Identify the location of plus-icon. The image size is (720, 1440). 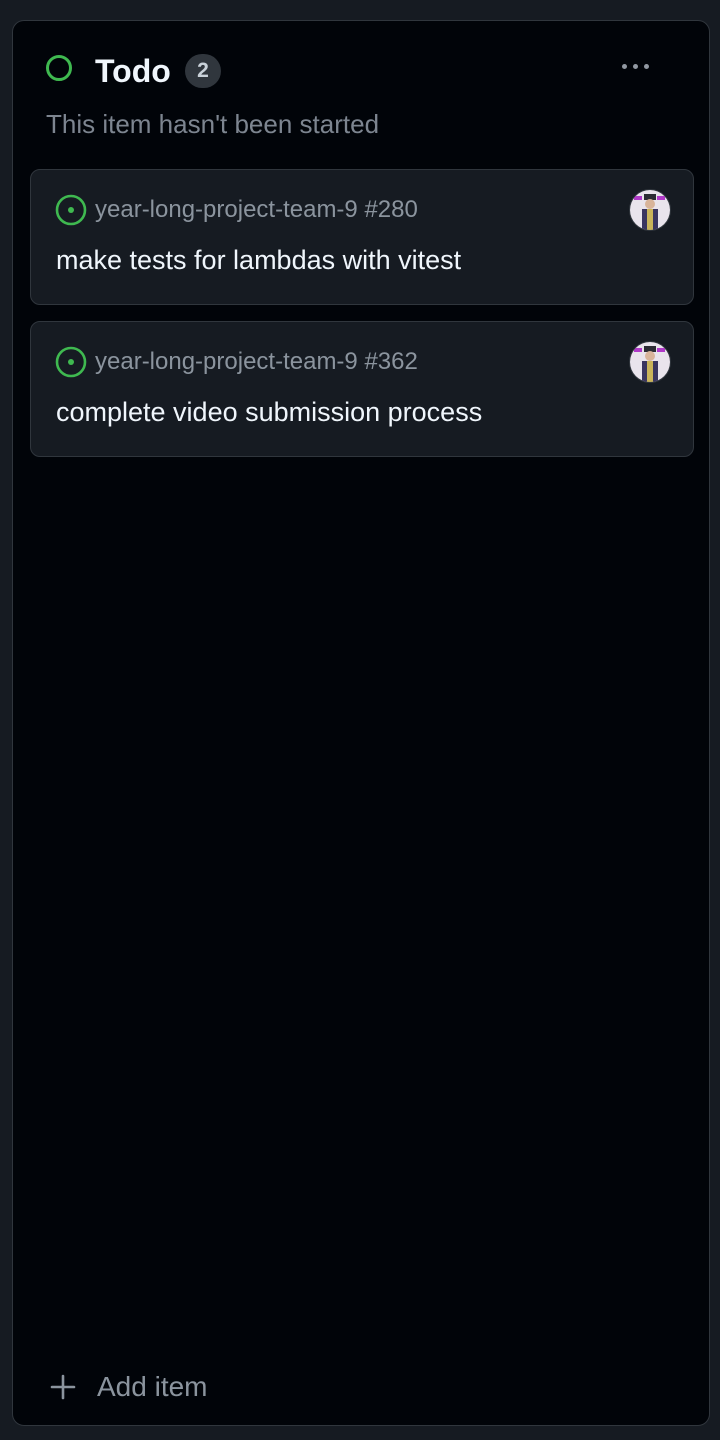
(63, 1387).